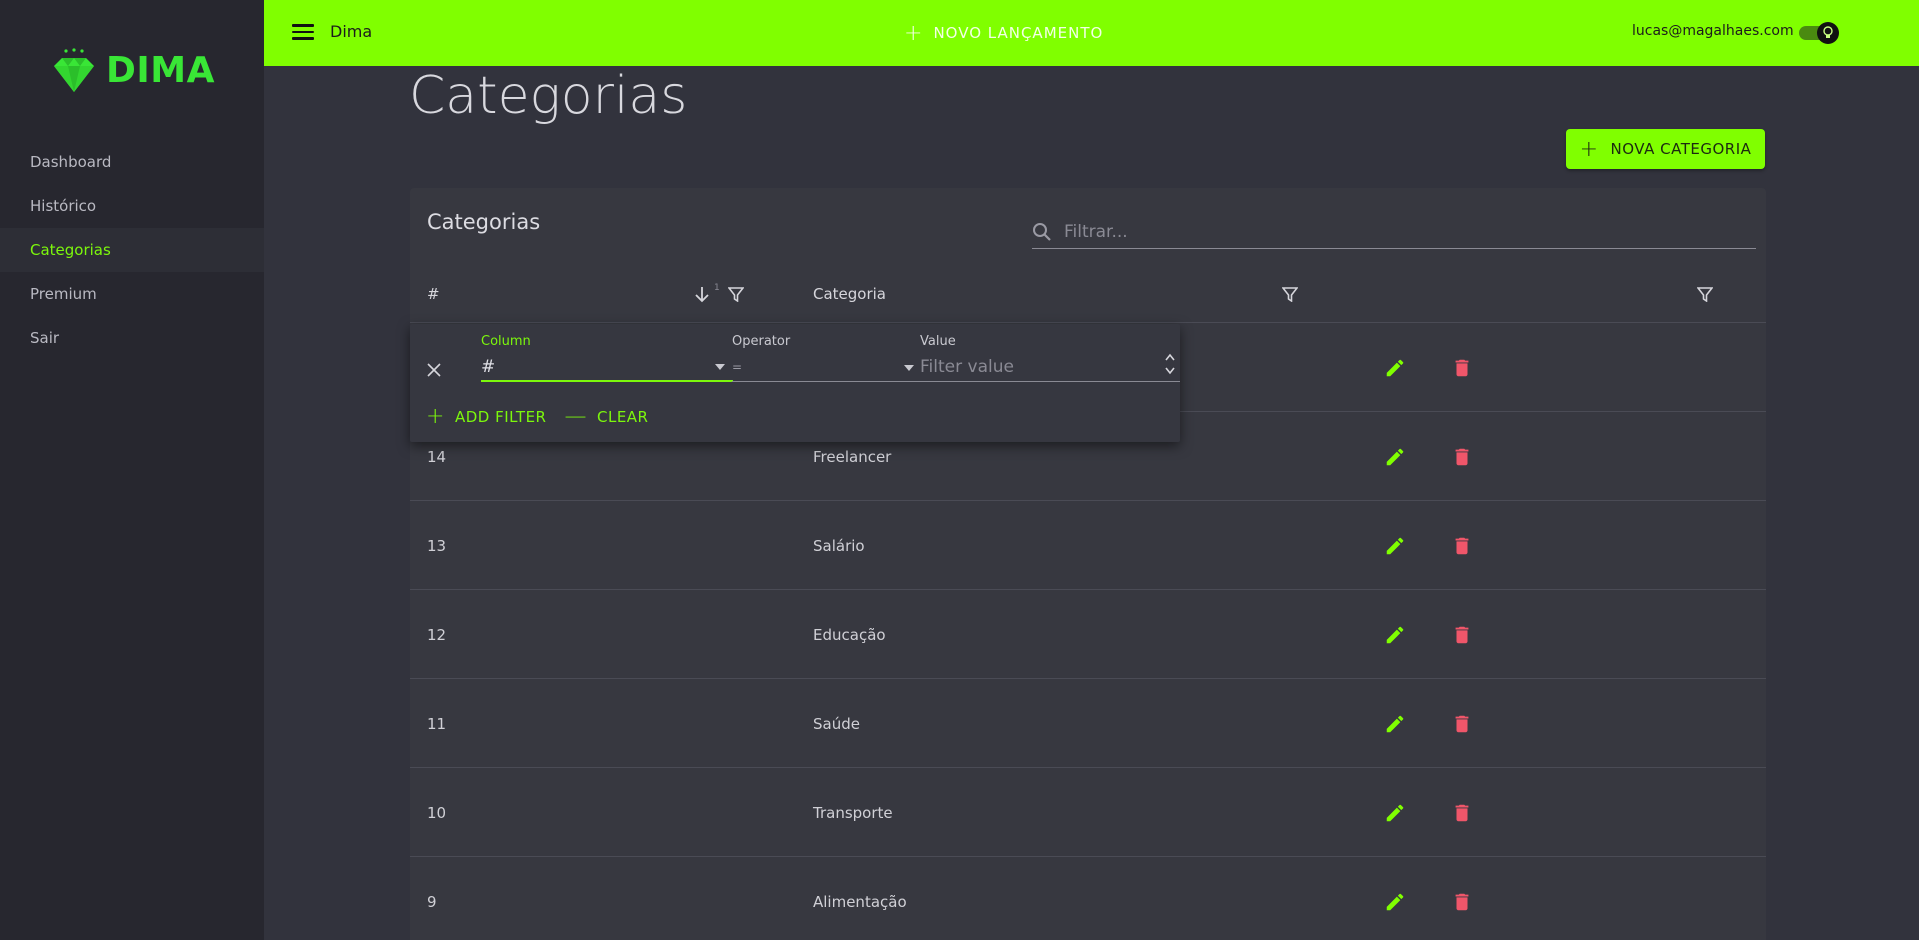 This screenshot has height=940, width=1919. I want to click on cell-id: 10, so click(437, 812).